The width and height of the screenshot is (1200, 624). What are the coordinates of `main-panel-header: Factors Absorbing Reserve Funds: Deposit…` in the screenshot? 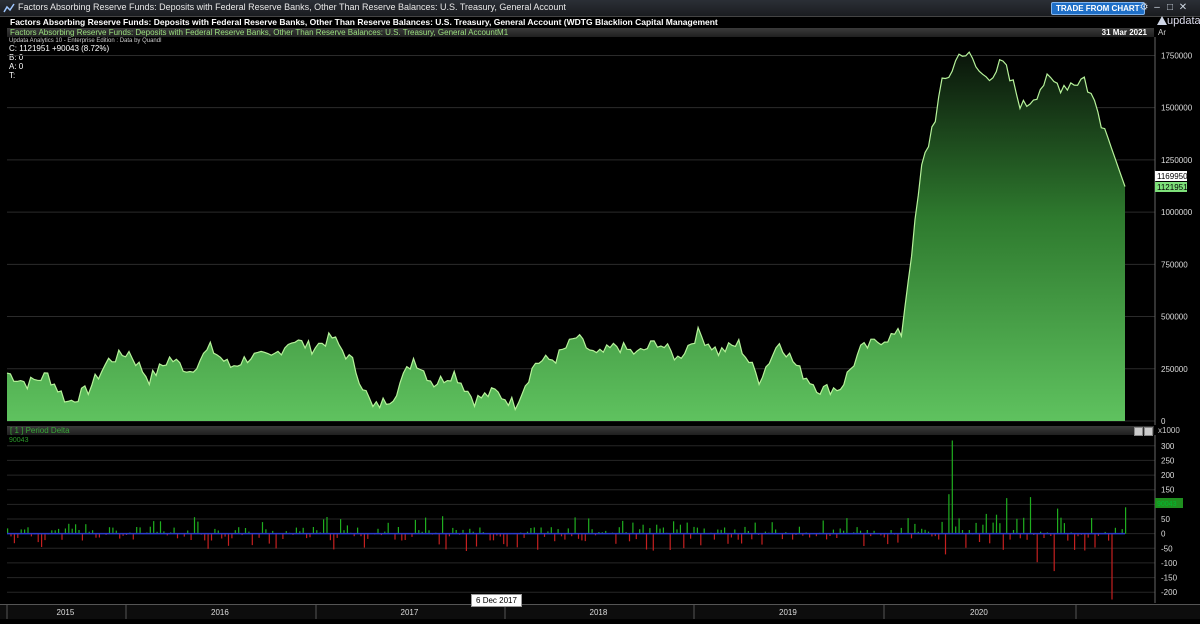 It's located at (580, 32).